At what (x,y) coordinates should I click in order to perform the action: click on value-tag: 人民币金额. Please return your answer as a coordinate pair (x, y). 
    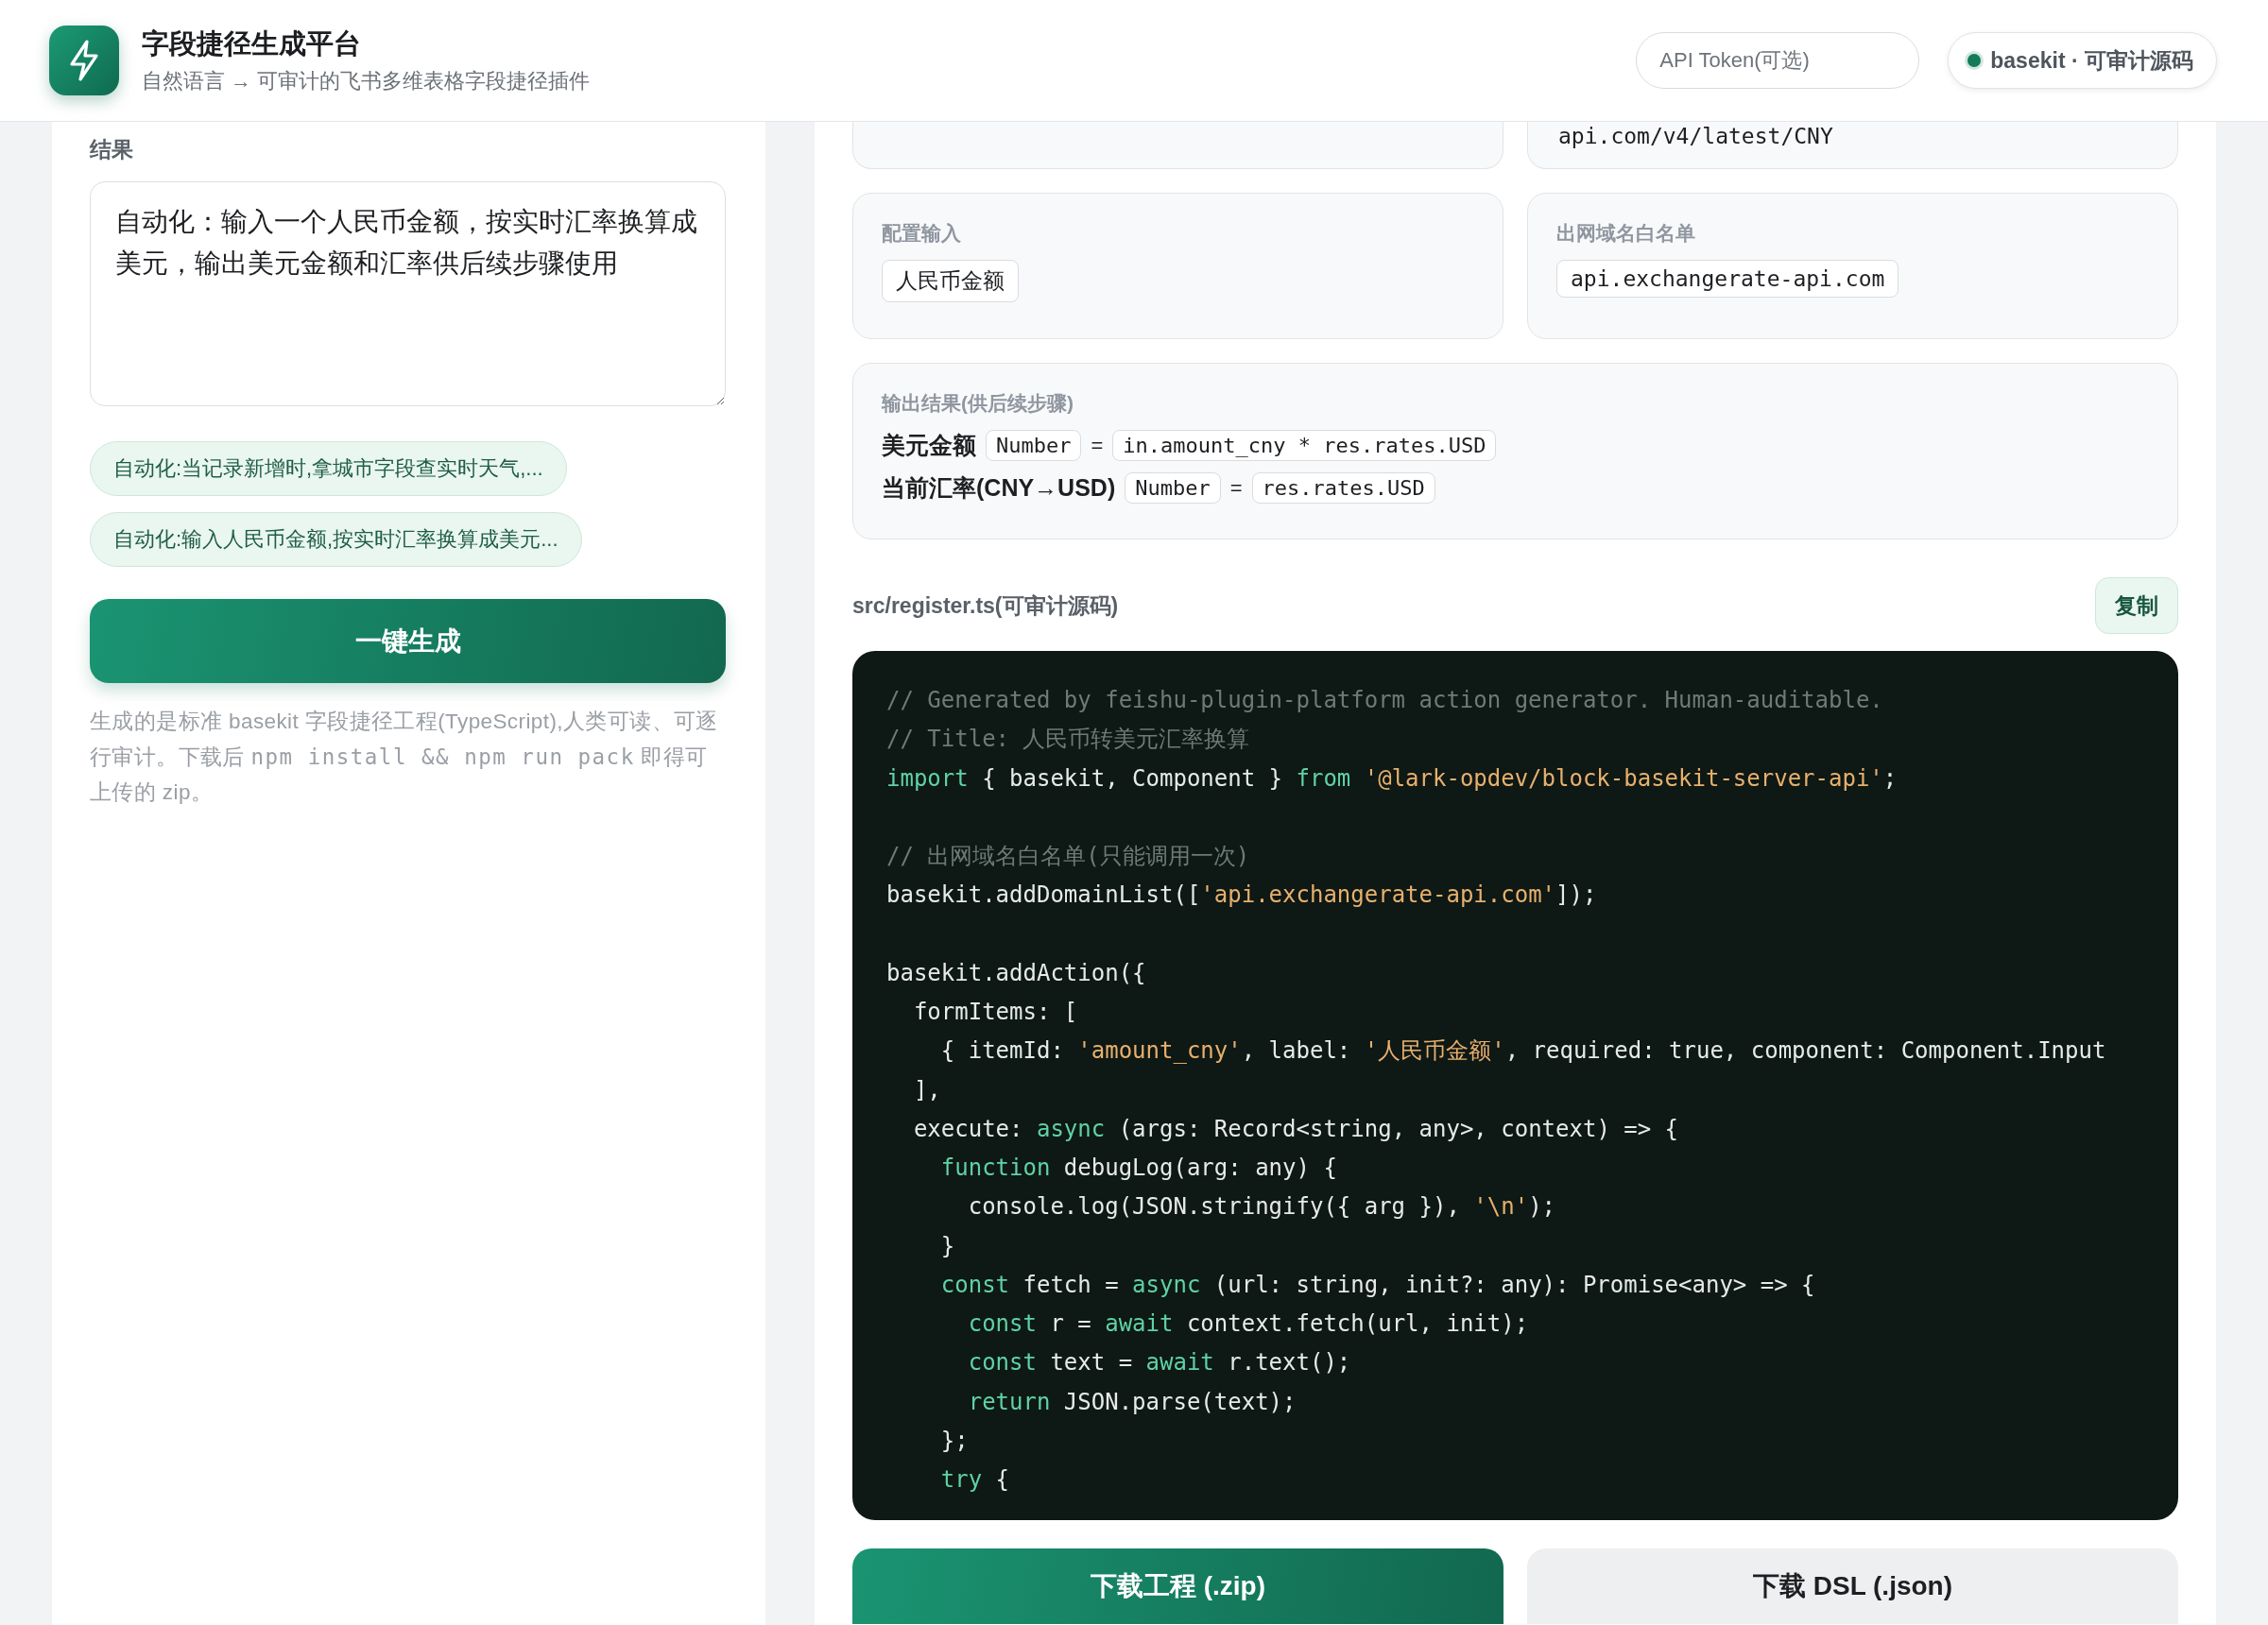
    Looking at the image, I should click on (950, 281).